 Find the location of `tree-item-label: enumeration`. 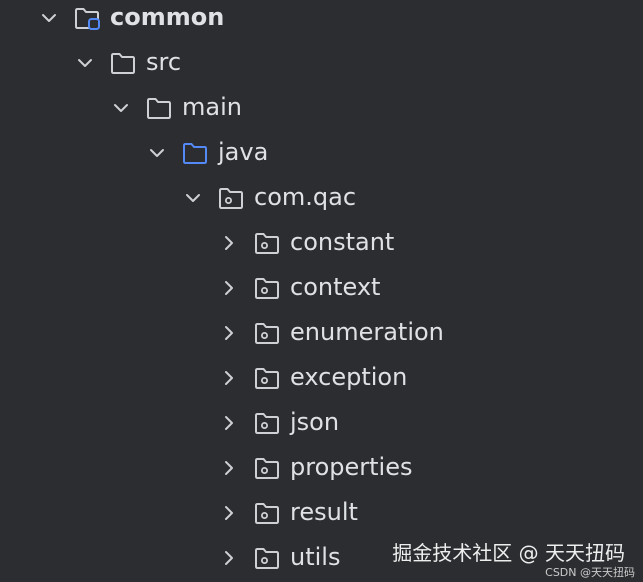

tree-item-label: enumeration is located at coordinates (367, 332).